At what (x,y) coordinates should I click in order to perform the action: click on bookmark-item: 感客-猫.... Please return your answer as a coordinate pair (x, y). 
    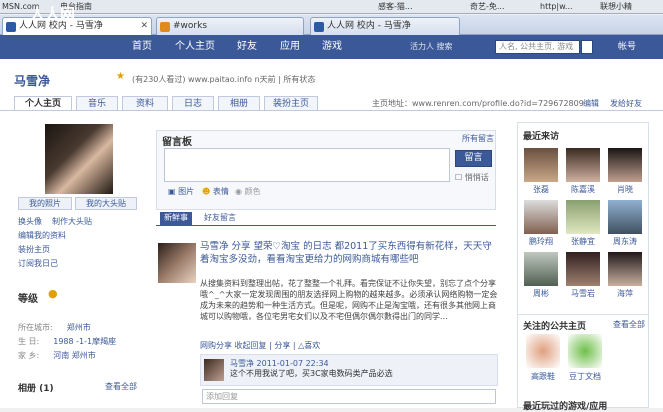
    Looking at the image, I should click on (395, 7).